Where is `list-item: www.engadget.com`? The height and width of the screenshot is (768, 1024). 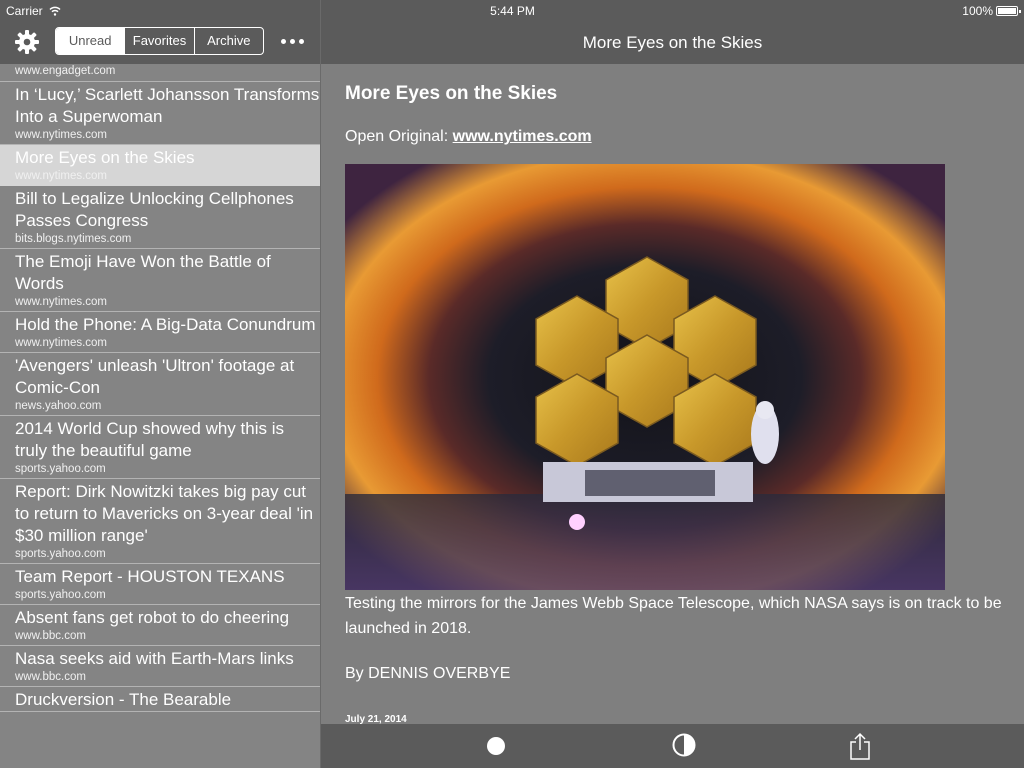
list-item: www.engadget.com is located at coordinates (160, 73).